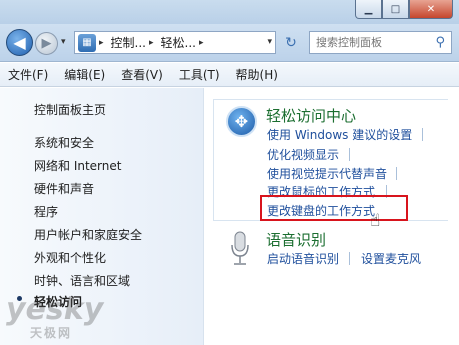  What do you see at coordinates (339, 134) in the screenshot?
I see `link-recommended-settings: 使用 Windows 建议的设置` at bounding box center [339, 134].